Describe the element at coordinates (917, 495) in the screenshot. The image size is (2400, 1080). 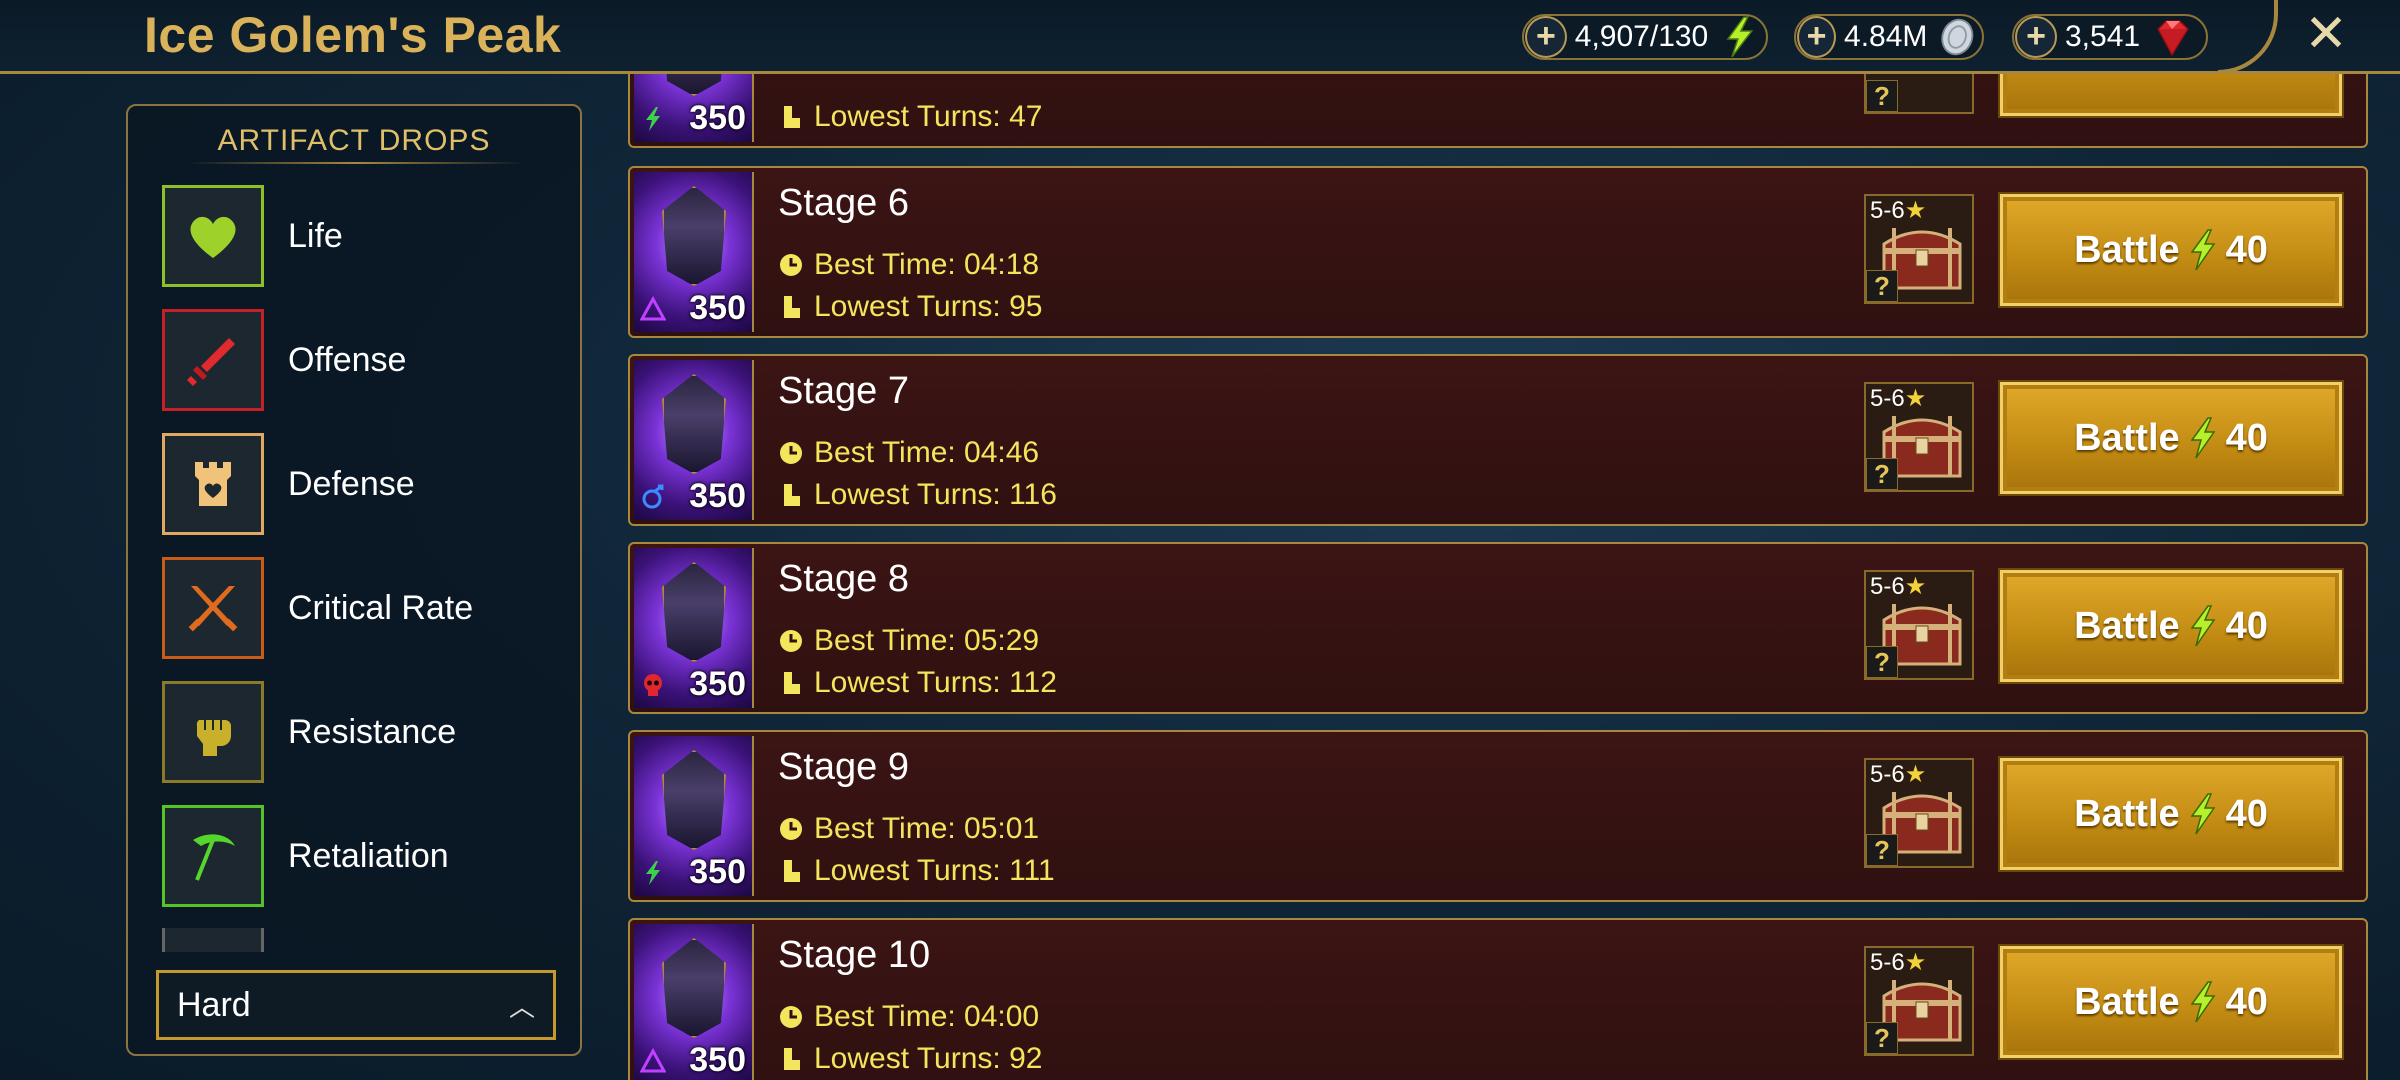
I see `lowest-turns: Lowest Turns: 116` at that location.